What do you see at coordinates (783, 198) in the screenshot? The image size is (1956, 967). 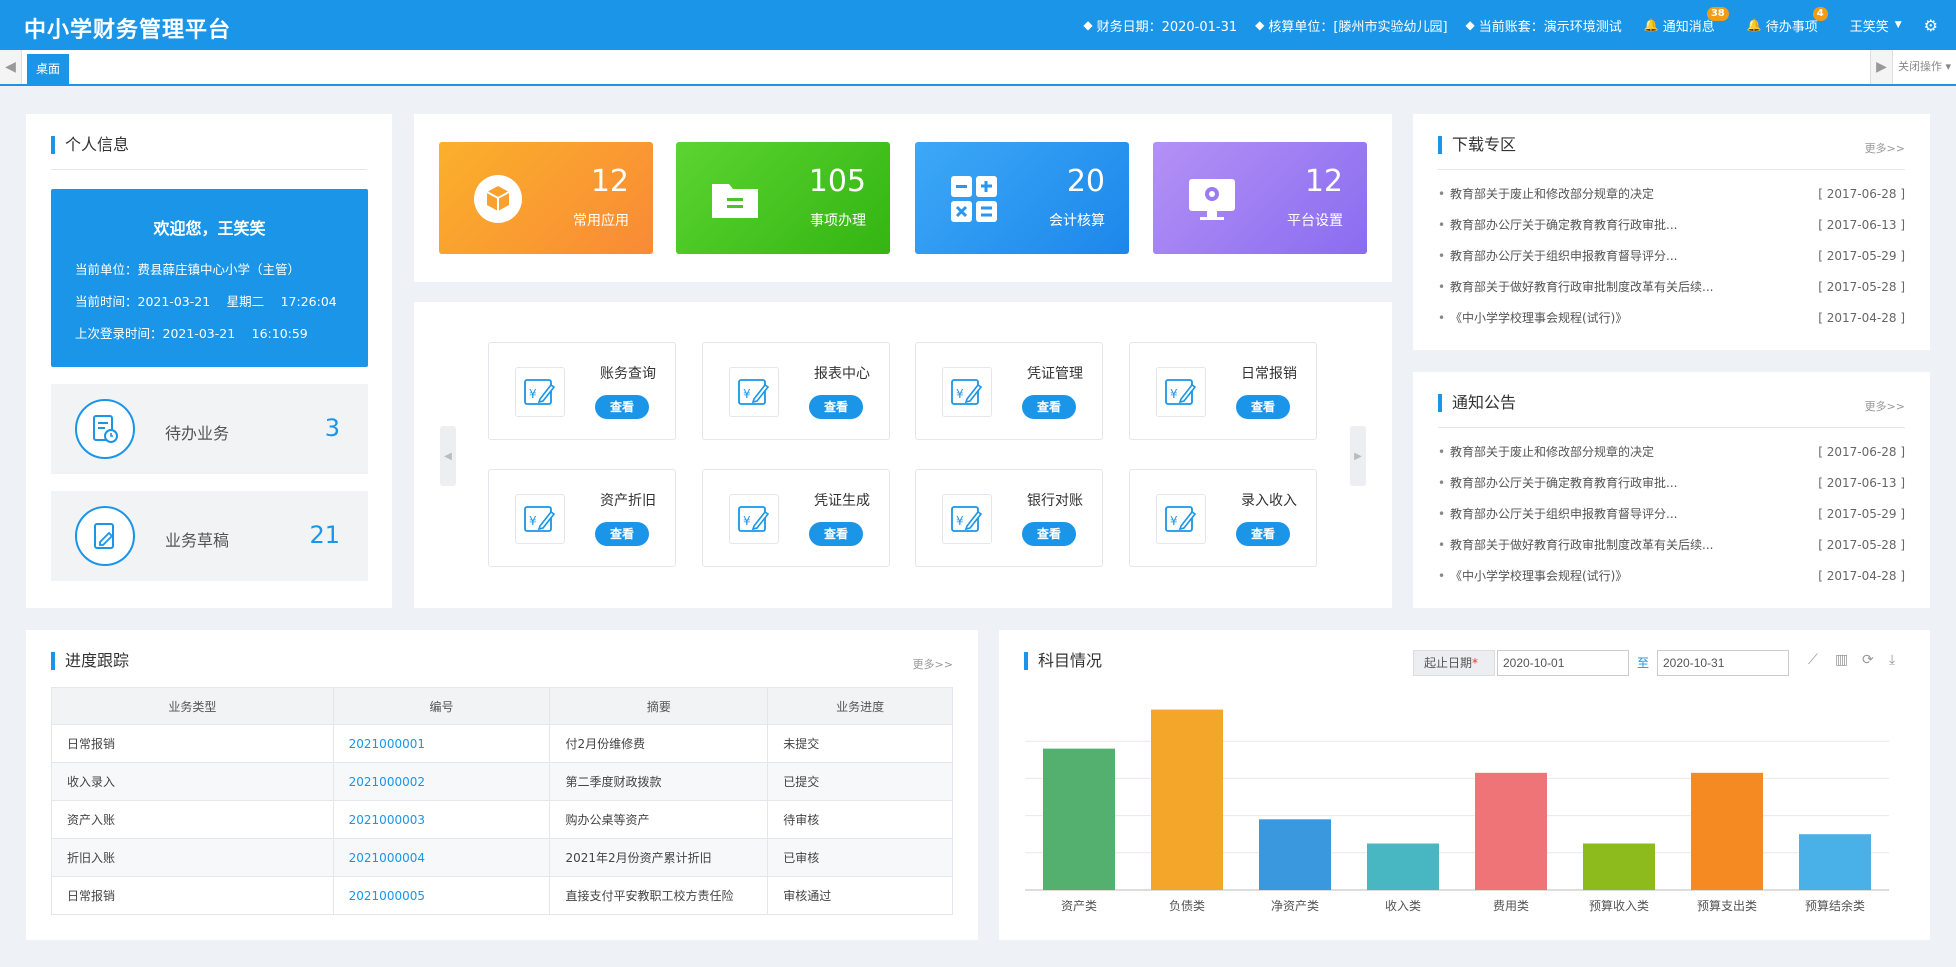 I see `tile-matters: 105 事项办理` at bounding box center [783, 198].